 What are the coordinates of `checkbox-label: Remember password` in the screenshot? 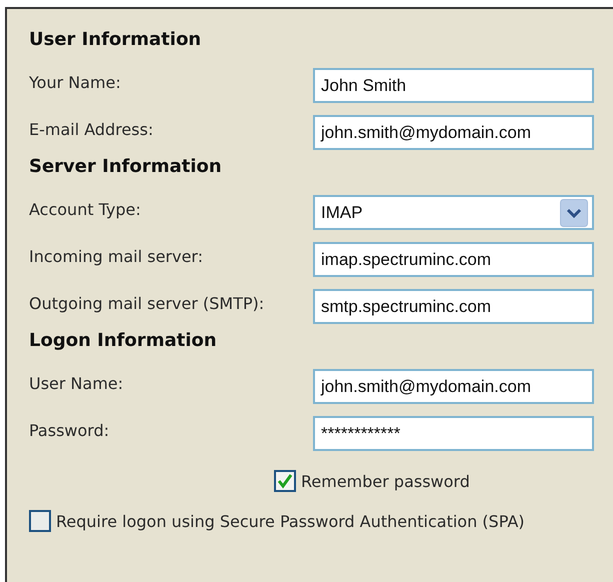 It's located at (385, 481).